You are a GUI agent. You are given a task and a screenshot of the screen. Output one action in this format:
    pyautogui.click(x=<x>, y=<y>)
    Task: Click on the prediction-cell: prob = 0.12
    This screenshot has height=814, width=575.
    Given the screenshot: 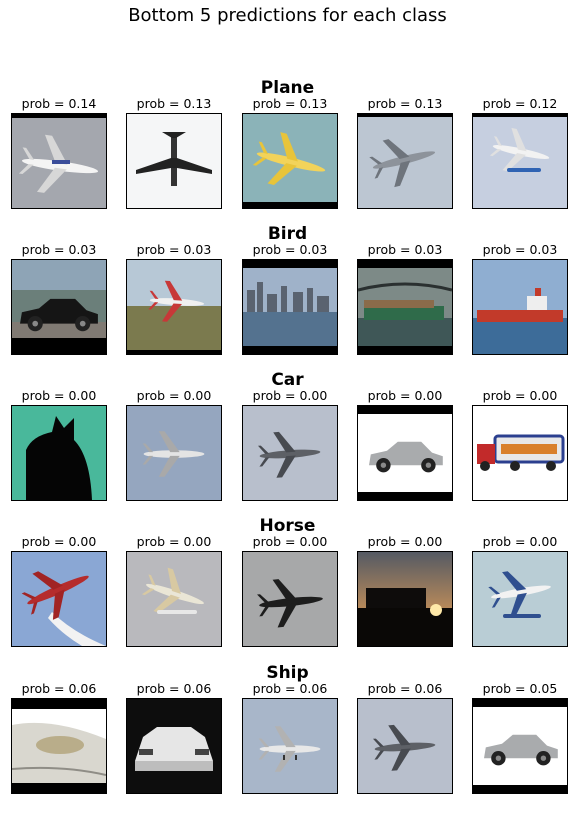 What is the action you would take?
    pyautogui.click(x=520, y=152)
    